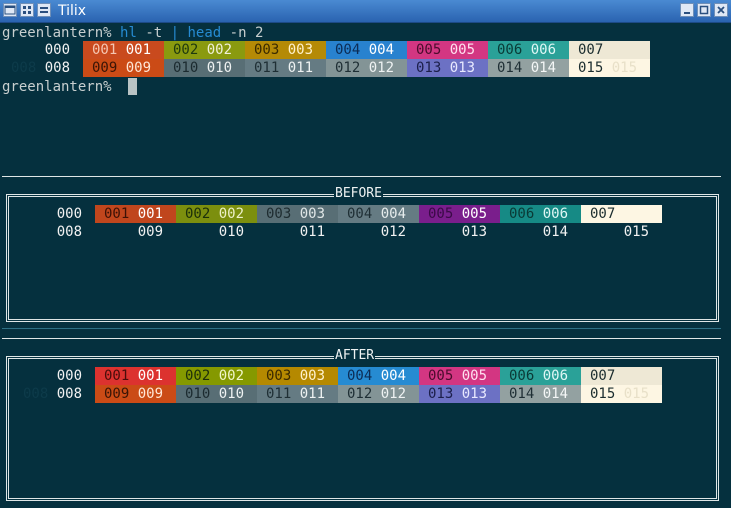 The height and width of the screenshot is (508, 731). I want to click on prompt-symbol: %, so click(107, 33).